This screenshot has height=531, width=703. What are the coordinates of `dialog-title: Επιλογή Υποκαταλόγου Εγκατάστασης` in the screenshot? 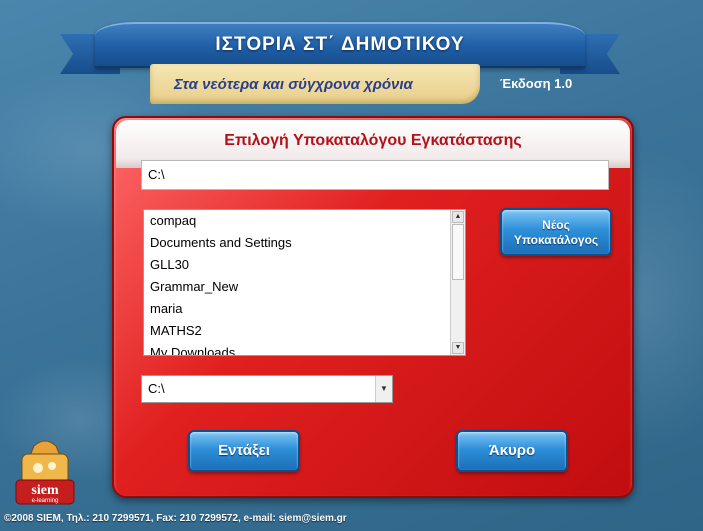 It's located at (373, 140).